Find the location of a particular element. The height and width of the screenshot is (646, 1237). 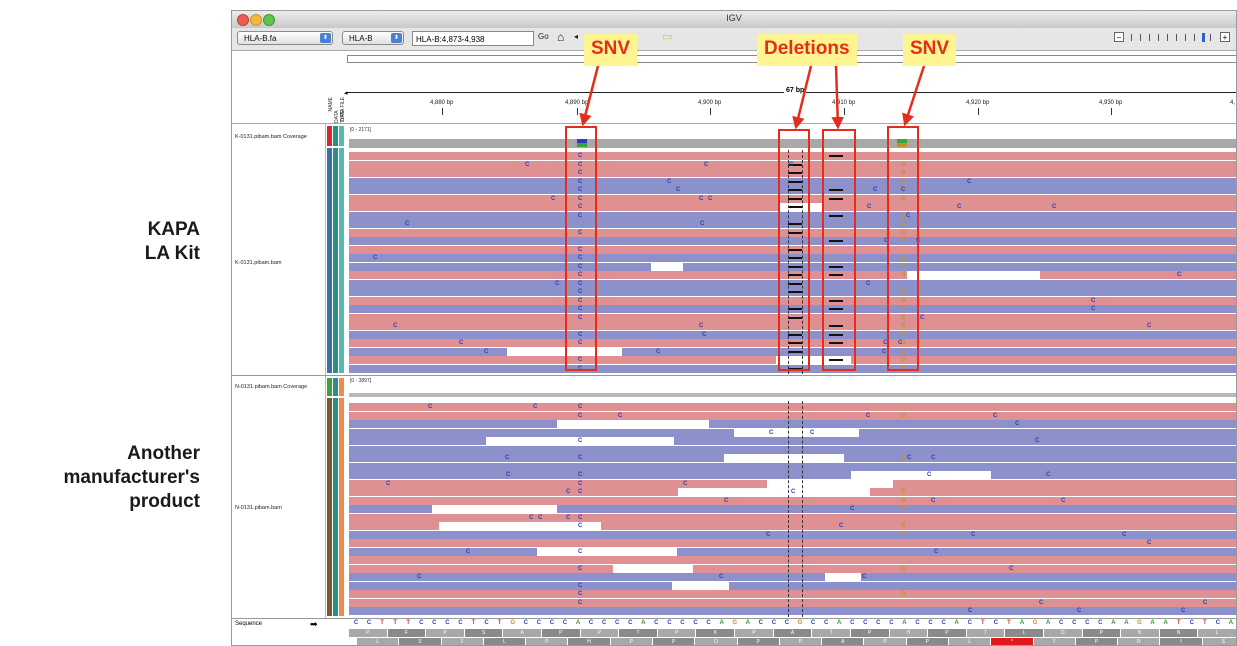

snv-callout-left: SNV is located at coordinates (611, 50).